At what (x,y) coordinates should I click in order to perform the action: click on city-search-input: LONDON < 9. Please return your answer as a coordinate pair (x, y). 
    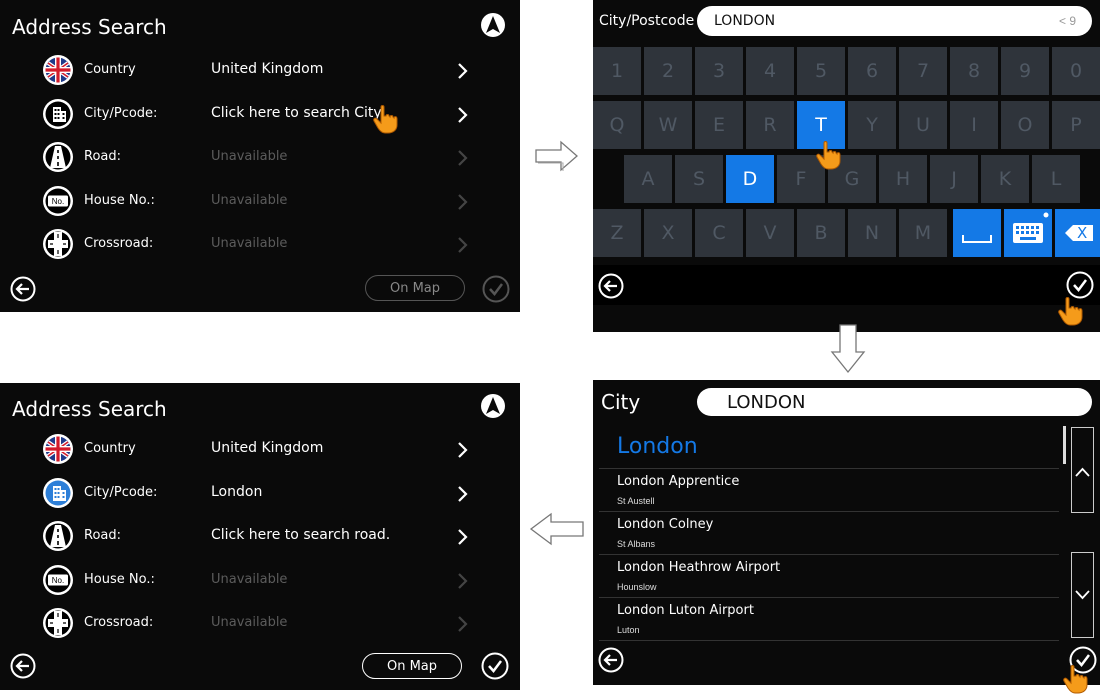
    Looking at the image, I should click on (894, 21).